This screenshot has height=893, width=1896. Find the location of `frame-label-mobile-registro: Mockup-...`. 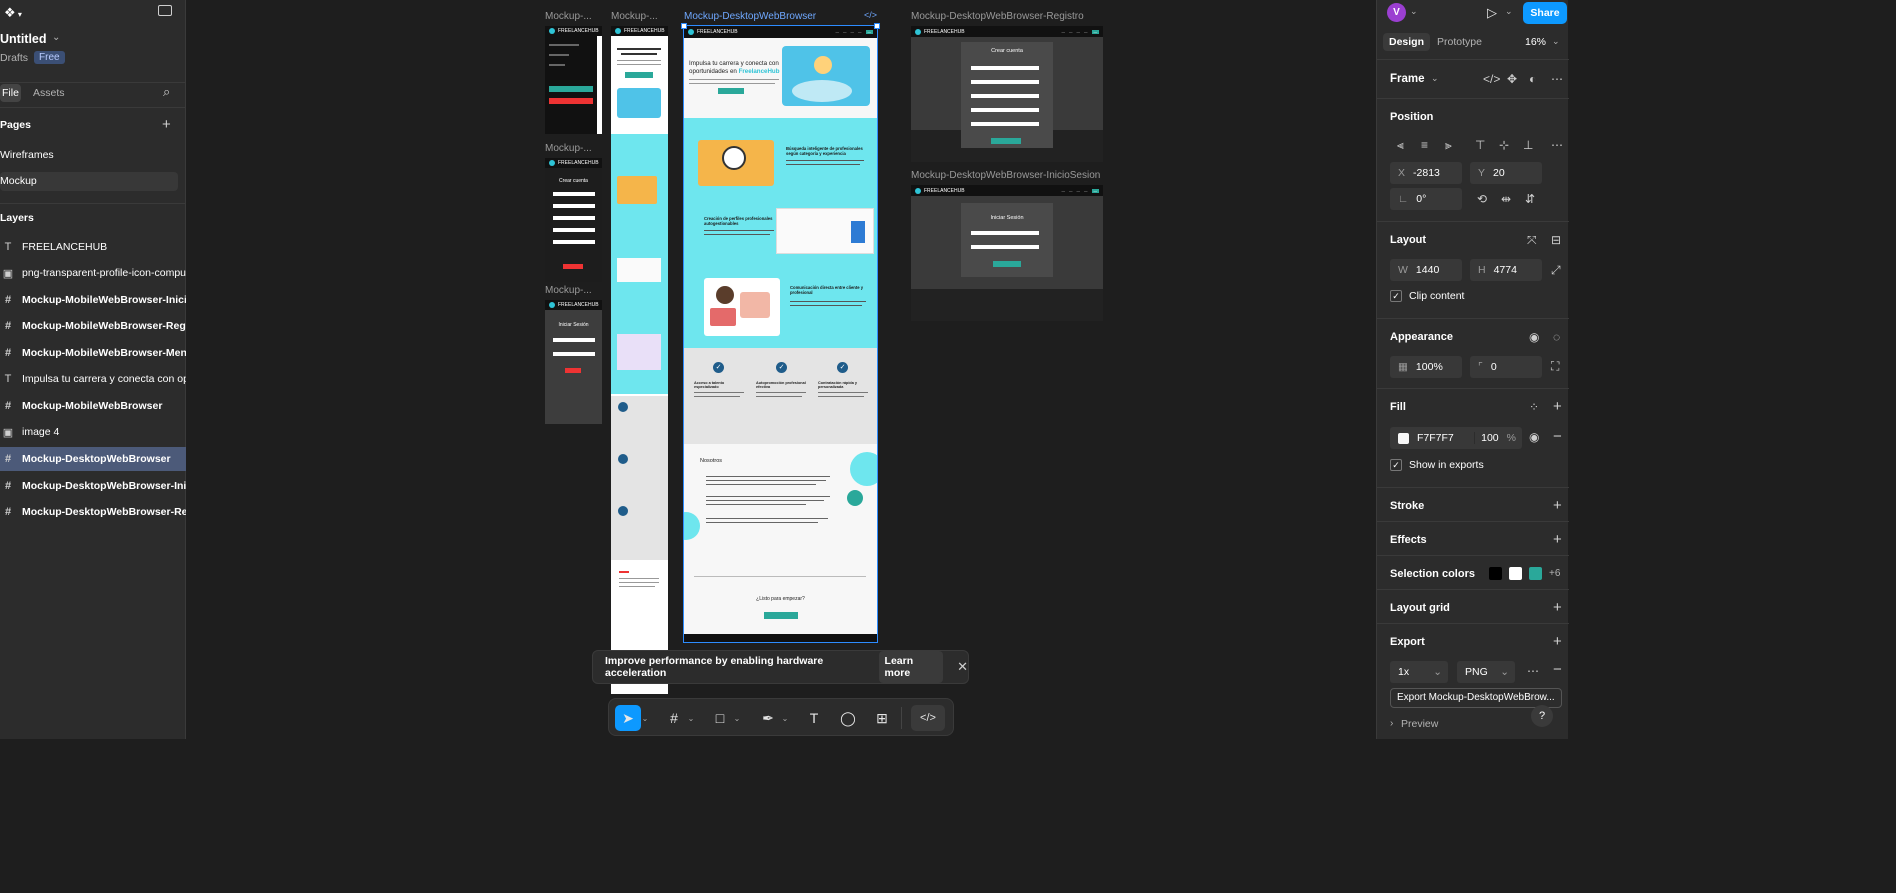

frame-label-mobile-registro: Mockup-... is located at coordinates (568, 148).